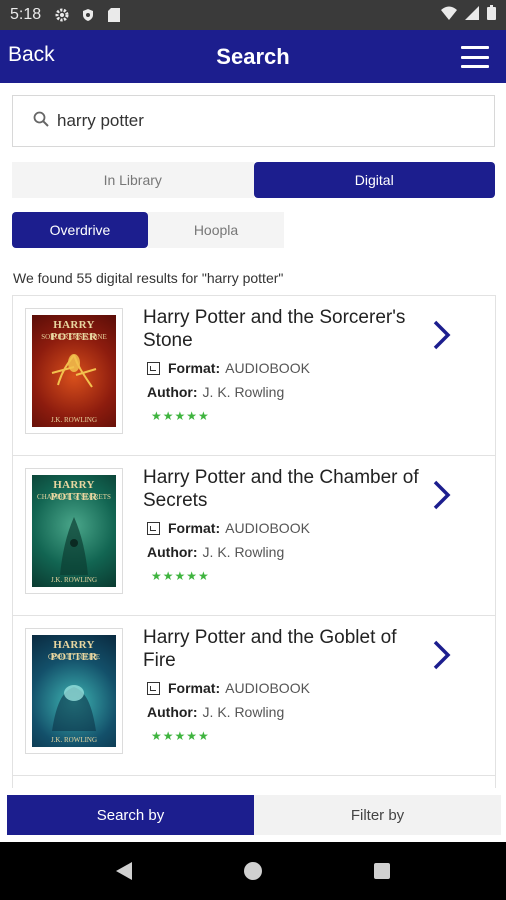  I want to click on result-title: Harry Potter and the Chamber of Secrets, so click(285, 489).